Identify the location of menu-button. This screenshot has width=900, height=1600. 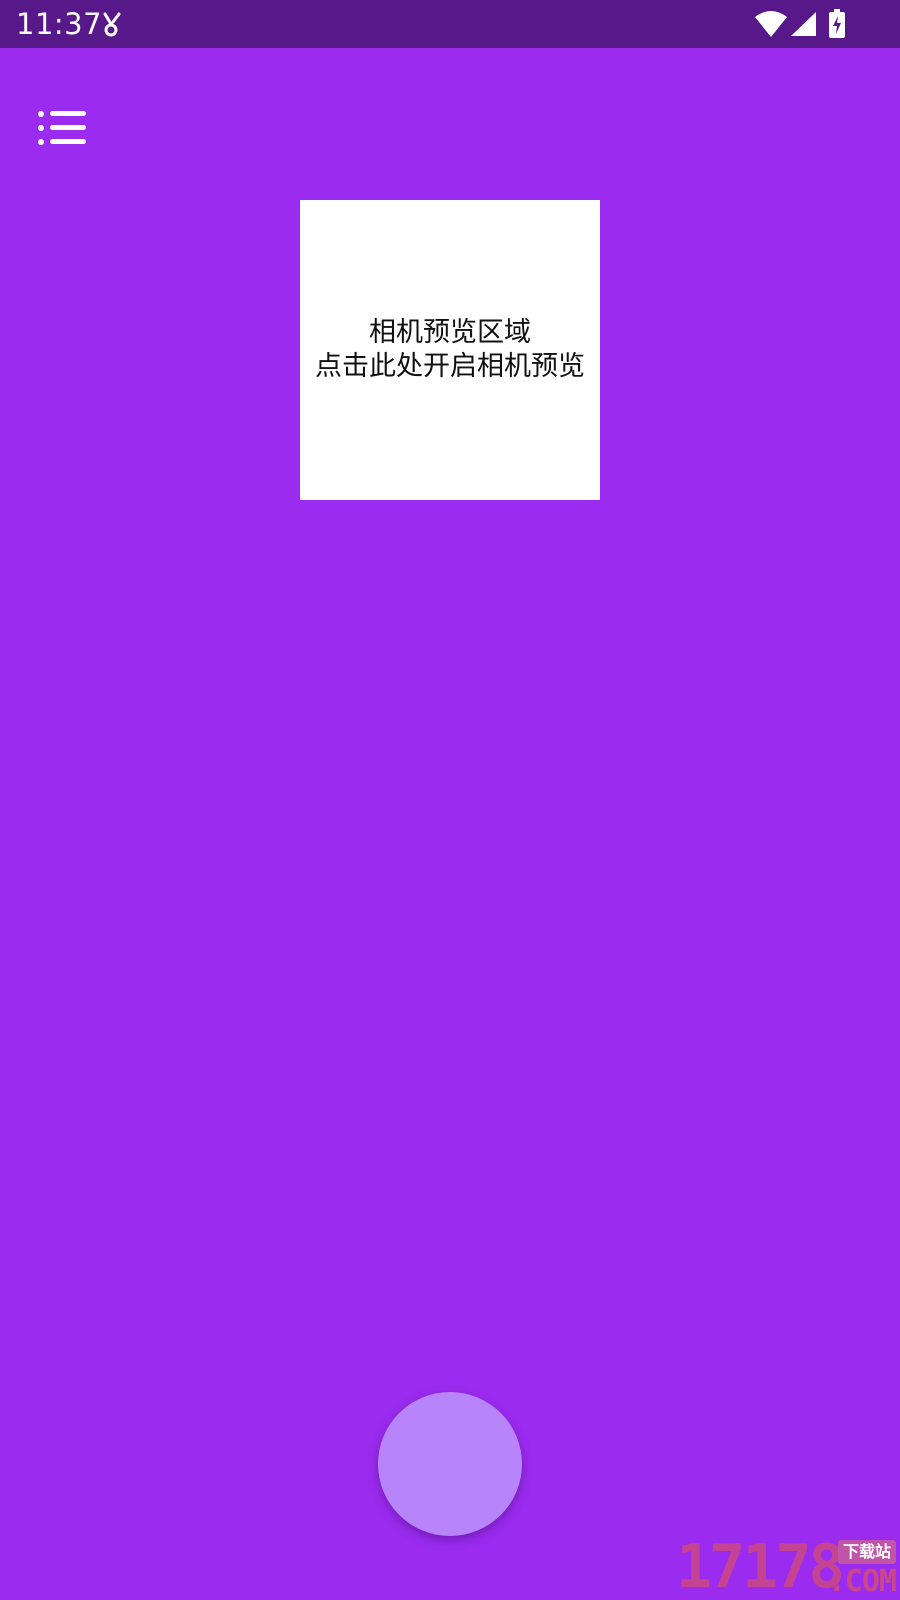
(62, 129).